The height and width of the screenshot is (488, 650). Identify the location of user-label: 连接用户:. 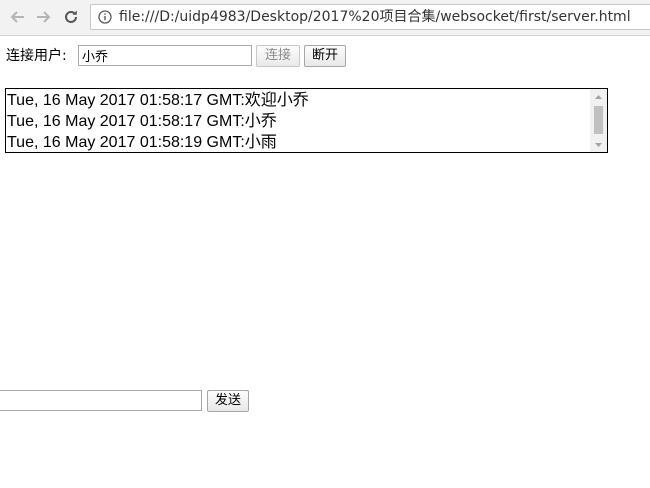
(36, 56).